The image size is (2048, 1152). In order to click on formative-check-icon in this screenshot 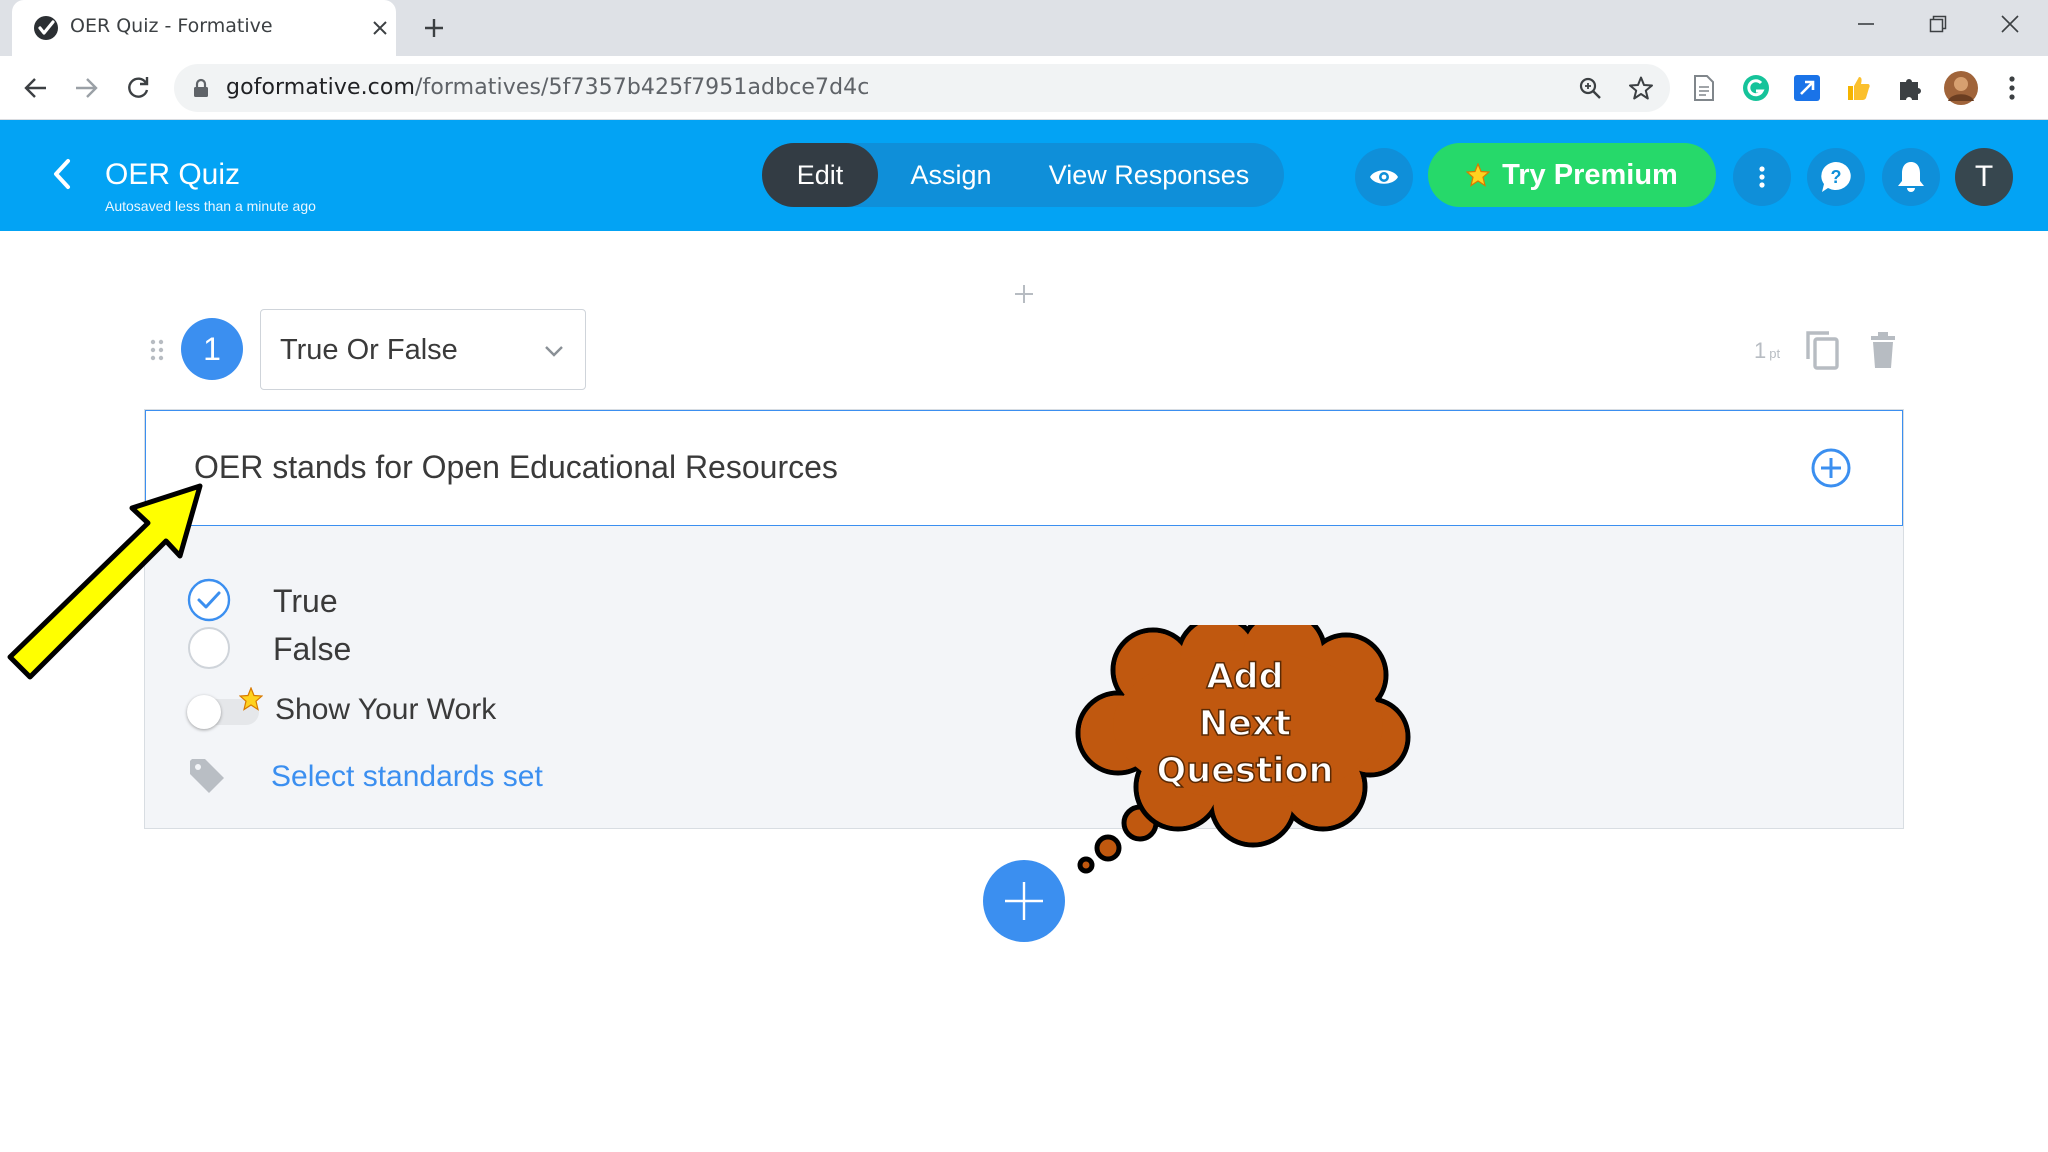, I will do `click(46, 28)`.